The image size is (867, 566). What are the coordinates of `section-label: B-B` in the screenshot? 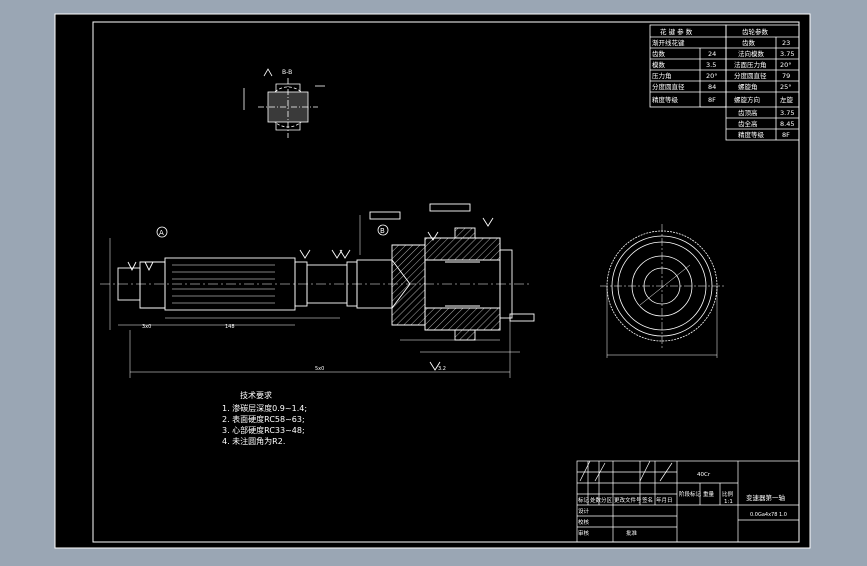 It's located at (287, 72).